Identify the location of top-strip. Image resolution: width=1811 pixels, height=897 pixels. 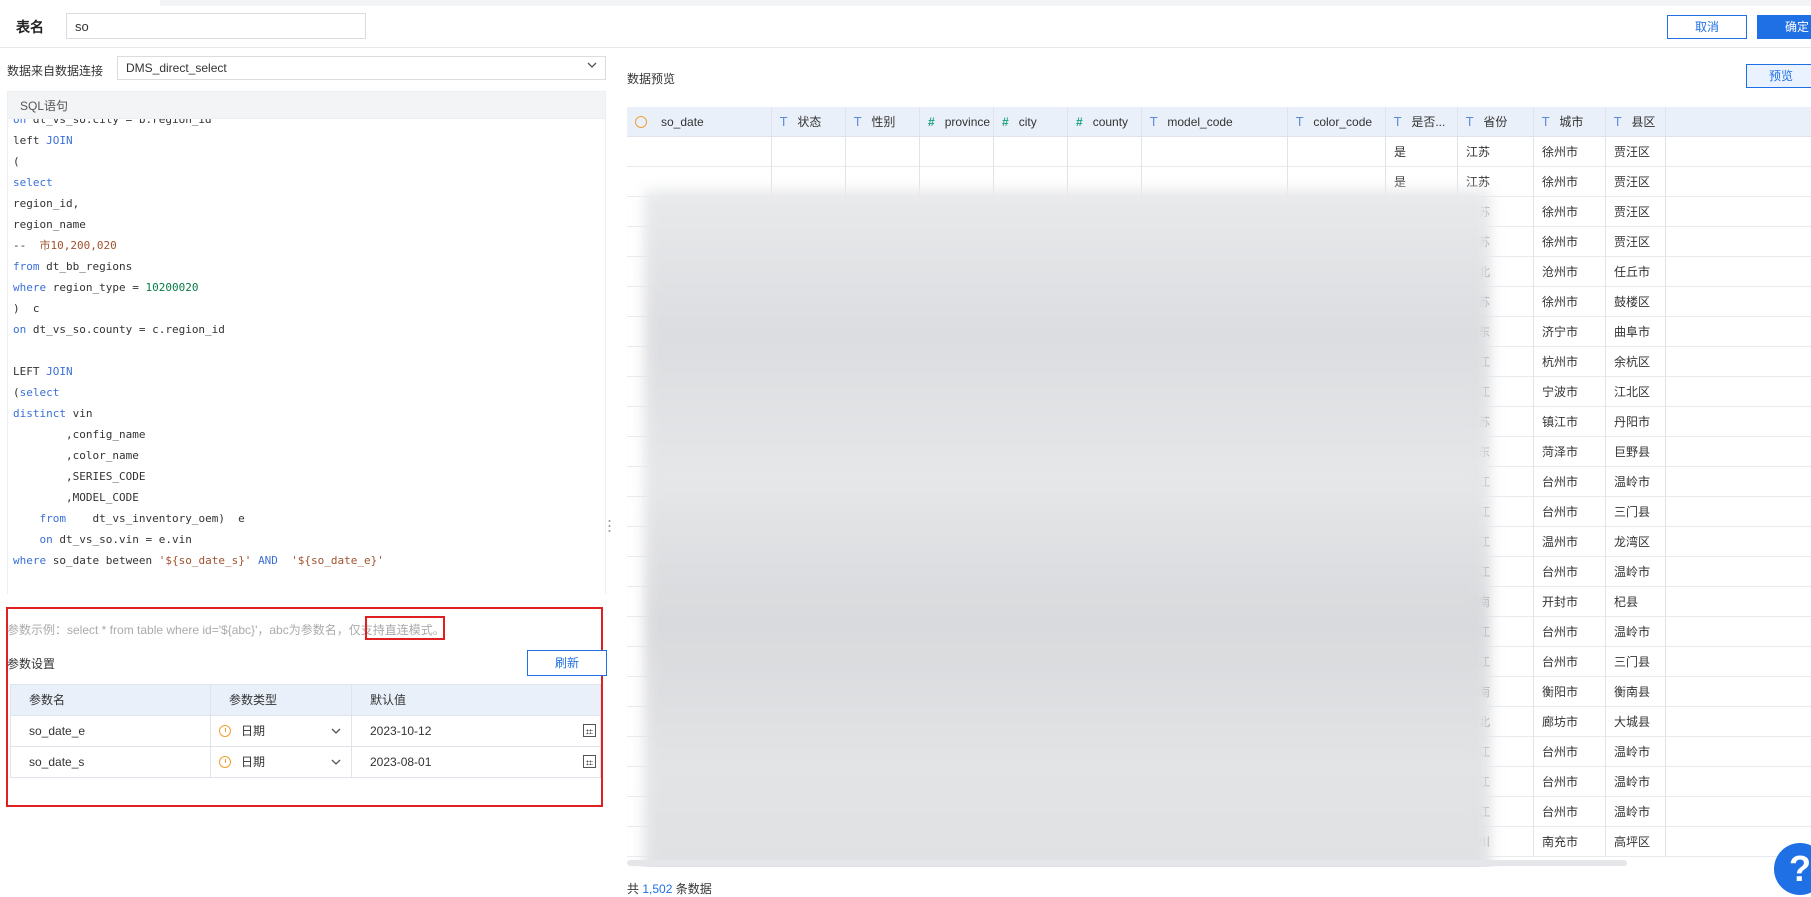
(985, 3).